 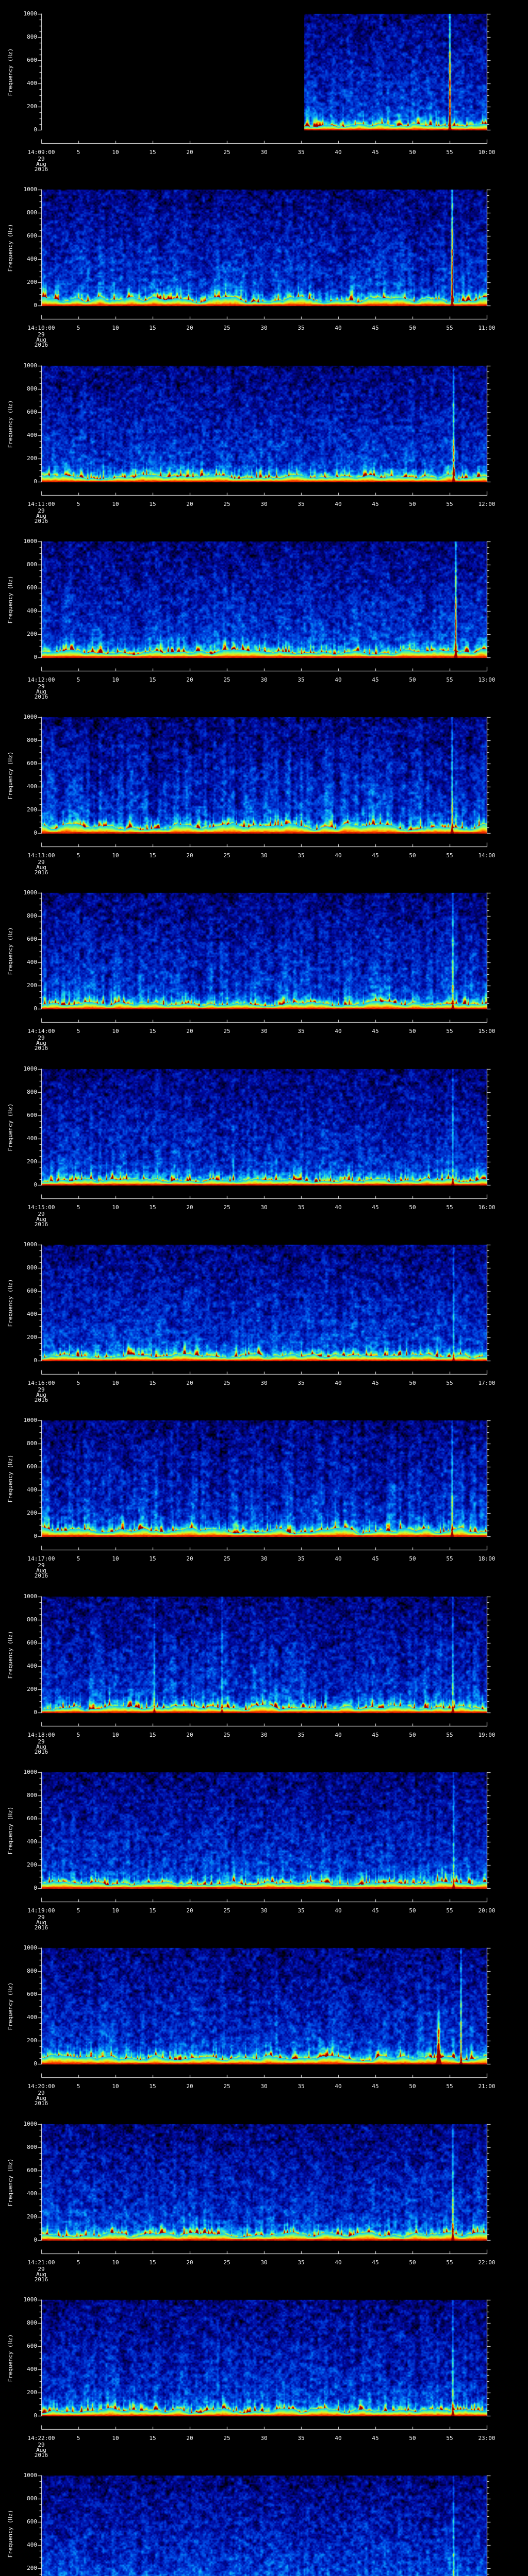 I want to click on start-time-label: 14:14:00, so click(x=41, y=1031).